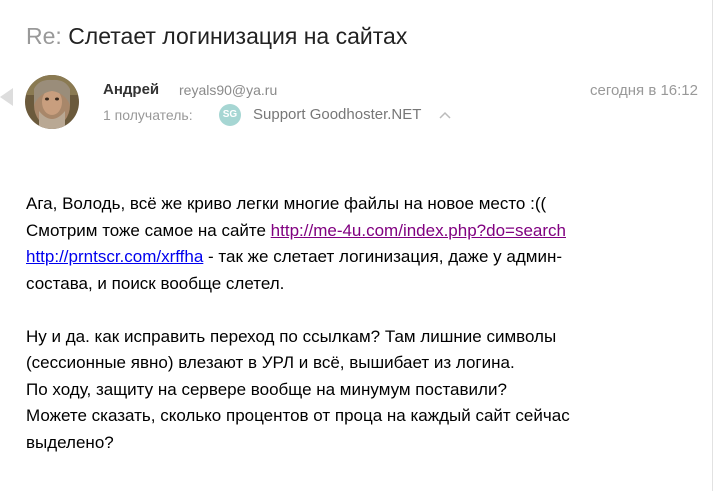 This screenshot has width=721, height=491. What do you see at coordinates (148, 230) in the screenshot?
I see `body-text-fragment: Смотрим тоже самое на сайте` at bounding box center [148, 230].